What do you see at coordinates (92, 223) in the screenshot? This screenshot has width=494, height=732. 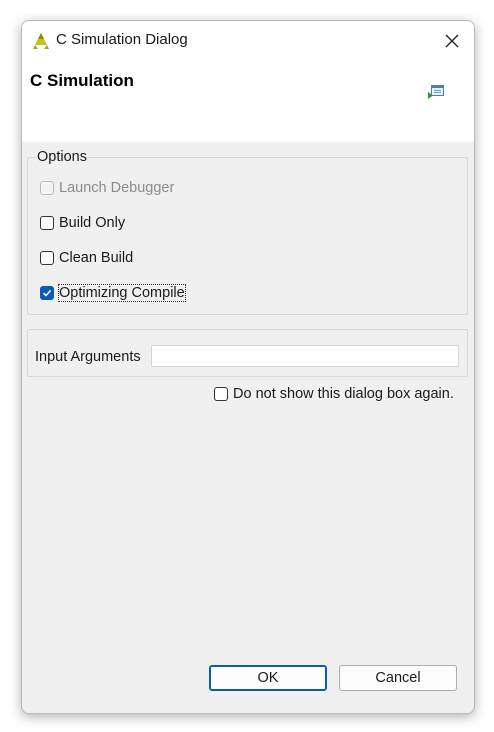 I see `build-only-label: Build Only` at bounding box center [92, 223].